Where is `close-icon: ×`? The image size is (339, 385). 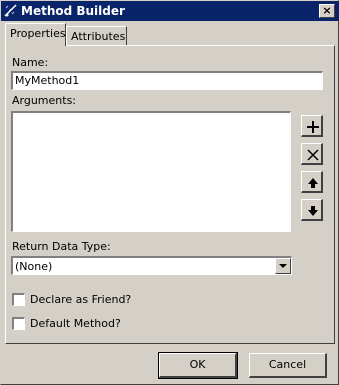
close-icon: × is located at coordinates (327, 10).